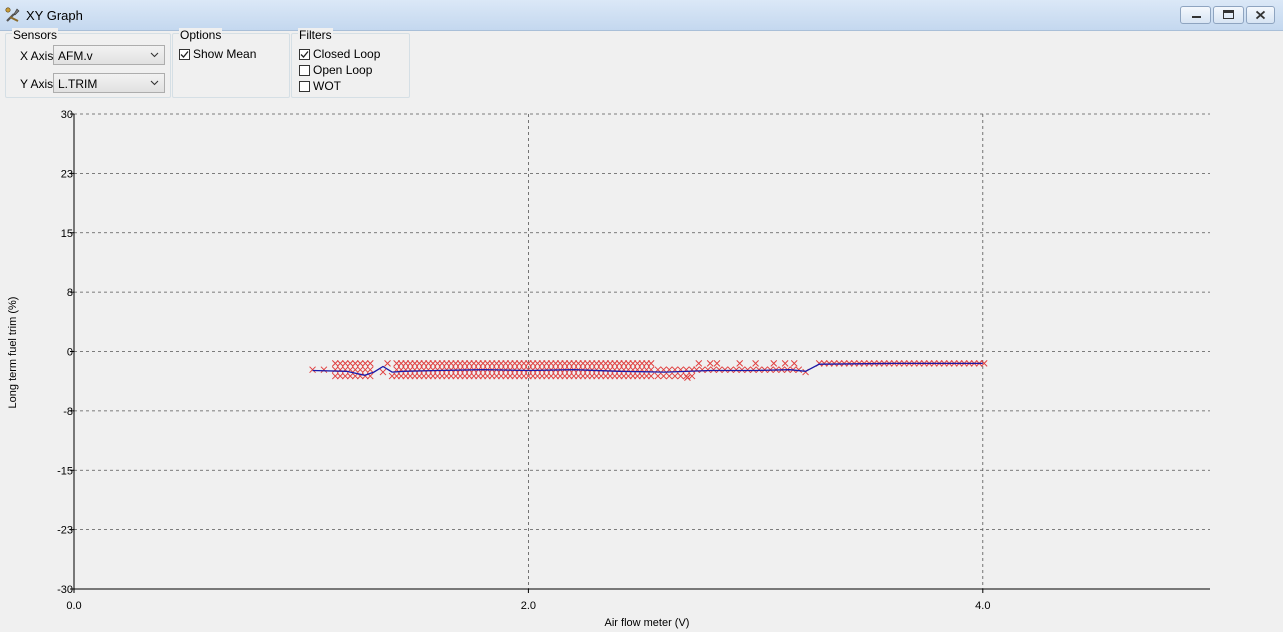 This screenshot has width=1283, height=632. I want to click on show-mean-checkbox: Show Mean, so click(217, 54).